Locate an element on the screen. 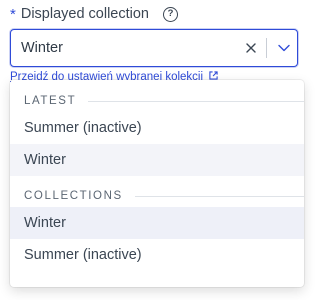 The width and height of the screenshot is (320, 300). field-label: * Displayed collection ? is located at coordinates (94, 14).